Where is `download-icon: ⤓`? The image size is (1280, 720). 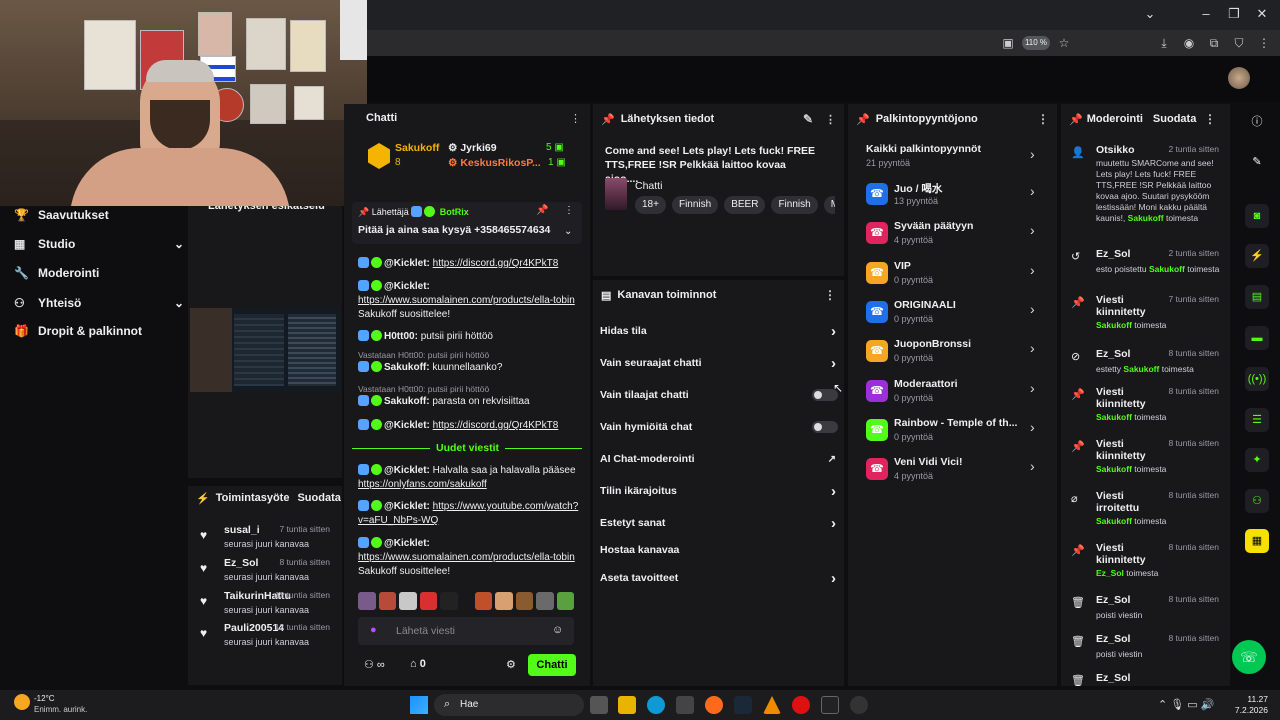
download-icon: ⤓ is located at coordinates (1164, 43).